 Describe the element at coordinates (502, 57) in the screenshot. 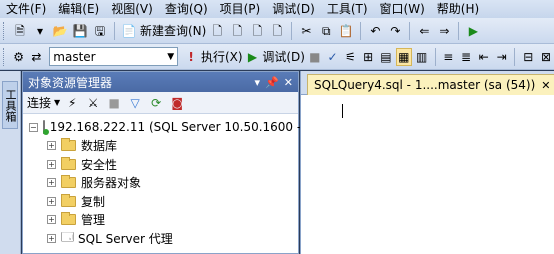

I see `increase-indent-icon: ⇥` at that location.